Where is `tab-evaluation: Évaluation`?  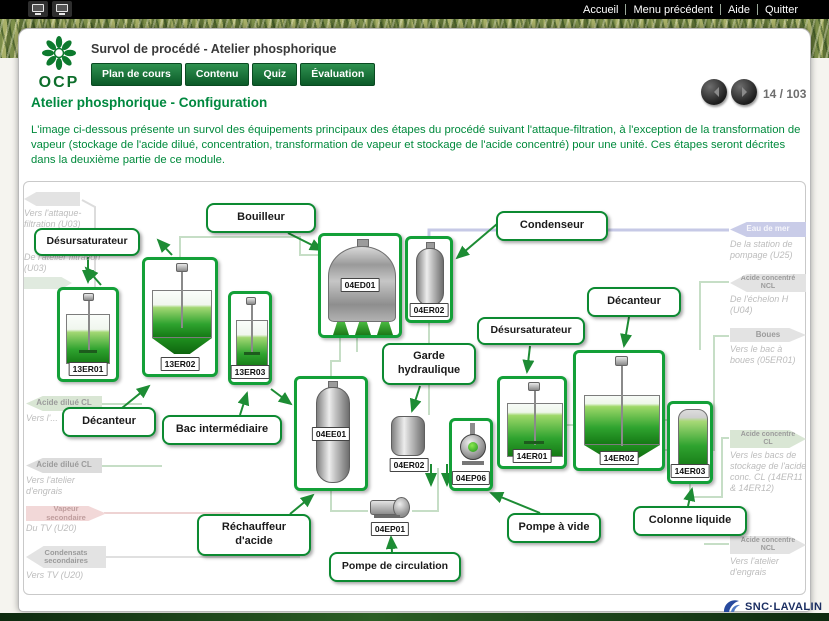
tab-evaluation: Évaluation is located at coordinates (338, 74).